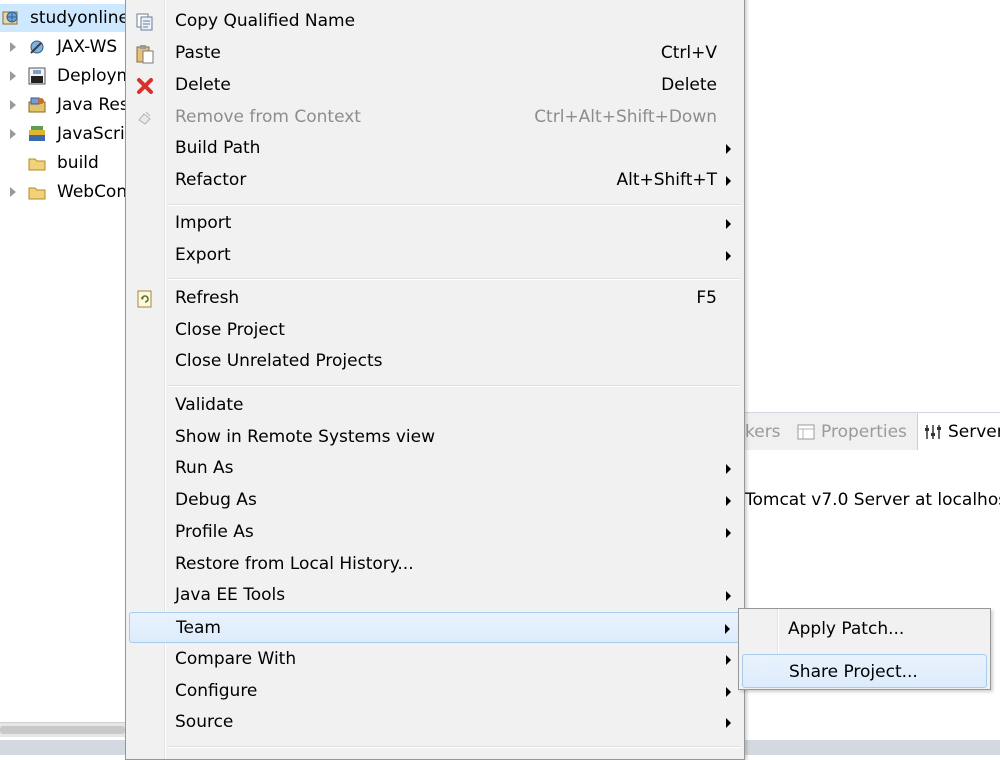 This screenshot has width=1000, height=760. I want to click on menu-item-label: Remove from Context, so click(268, 117).